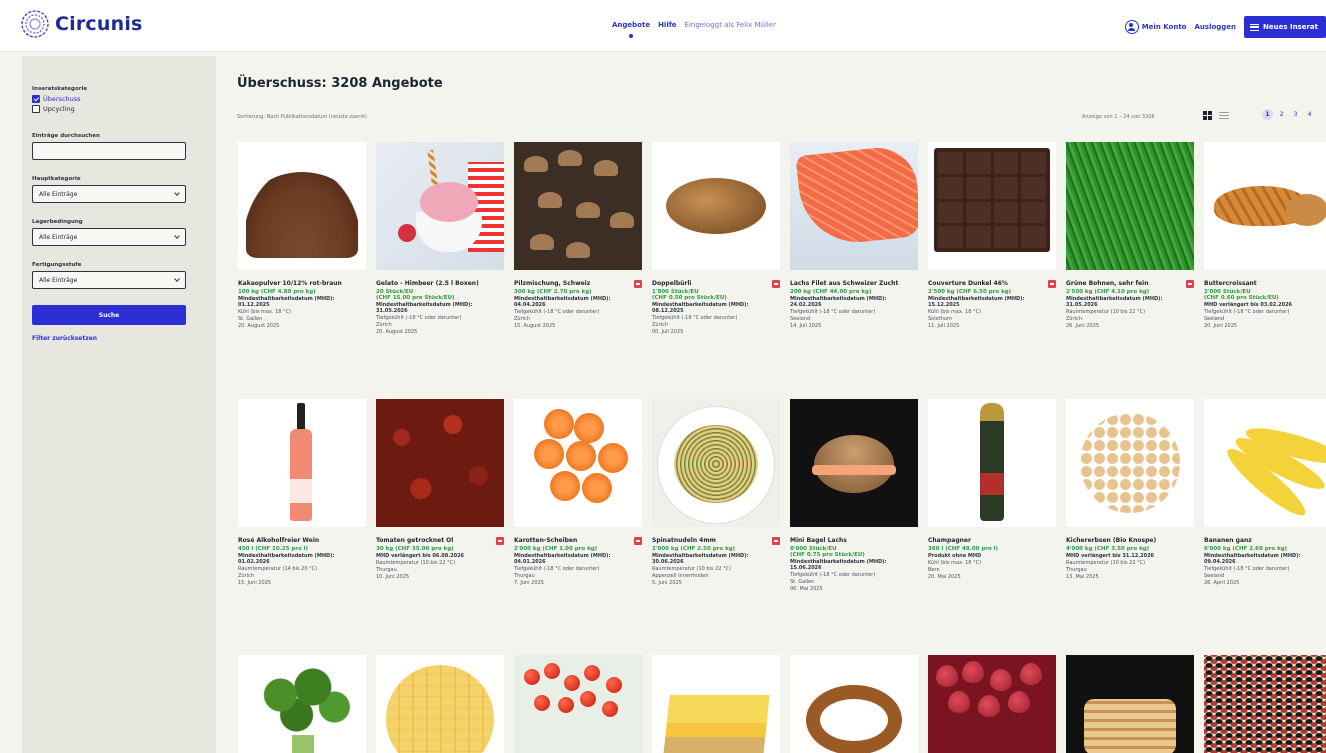 The image size is (1326, 753). I want to click on logout-link: Ausloggen, so click(1216, 27).